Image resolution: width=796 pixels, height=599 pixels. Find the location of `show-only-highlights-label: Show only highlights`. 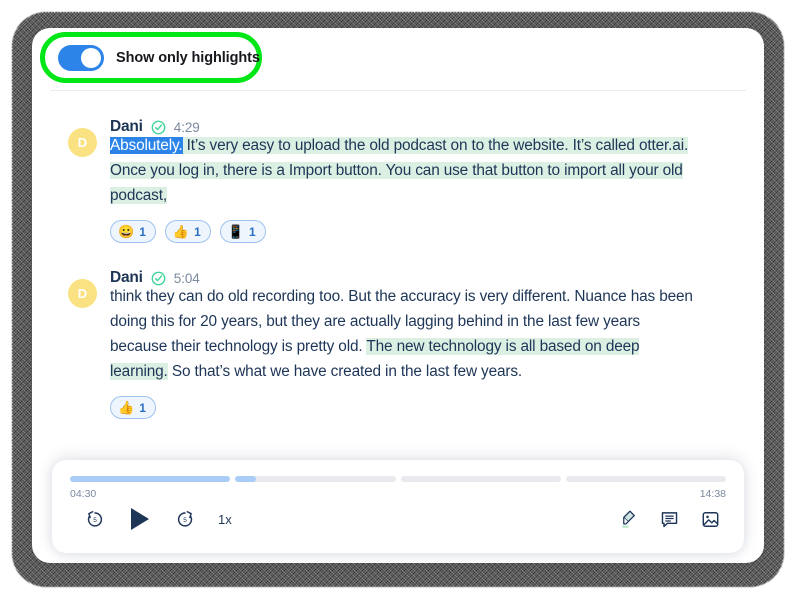

show-only-highlights-label: Show only highlights is located at coordinates (188, 57).